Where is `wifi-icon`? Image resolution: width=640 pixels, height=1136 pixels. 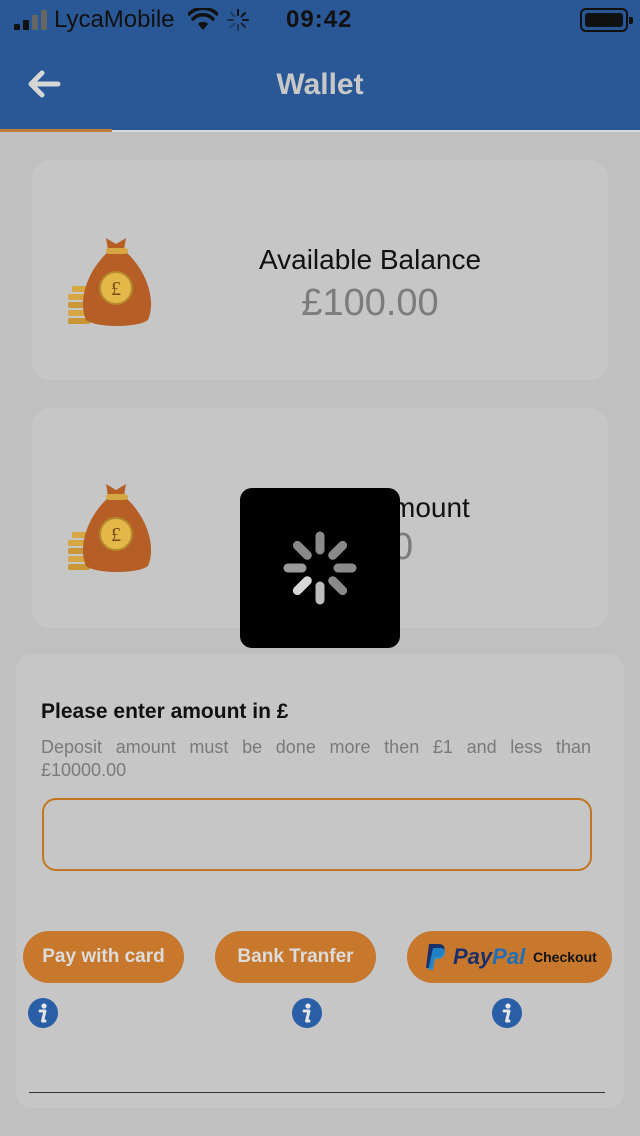 wifi-icon is located at coordinates (203, 19).